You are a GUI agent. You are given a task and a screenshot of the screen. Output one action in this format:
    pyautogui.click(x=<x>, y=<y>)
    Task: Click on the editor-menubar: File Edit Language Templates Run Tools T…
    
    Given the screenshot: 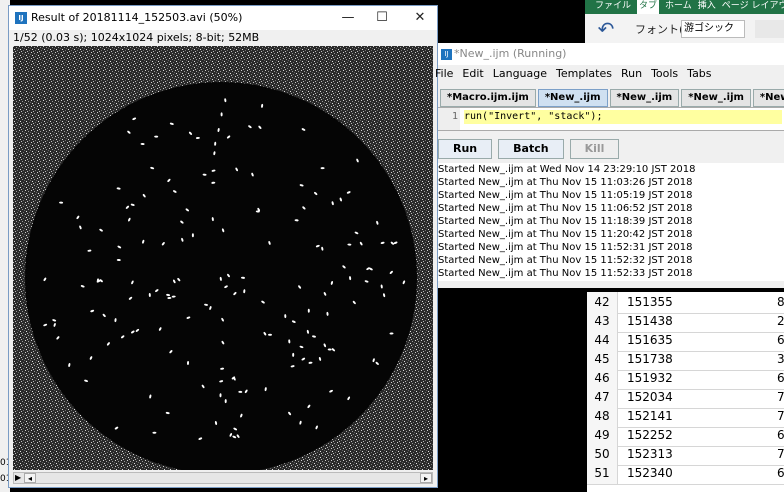 What is the action you would take?
    pyautogui.click(x=573, y=75)
    